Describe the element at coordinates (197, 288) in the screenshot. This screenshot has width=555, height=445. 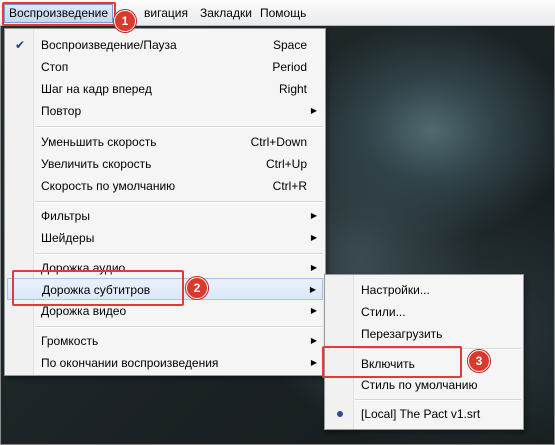
I see `annotation-badge-2: 2` at that location.